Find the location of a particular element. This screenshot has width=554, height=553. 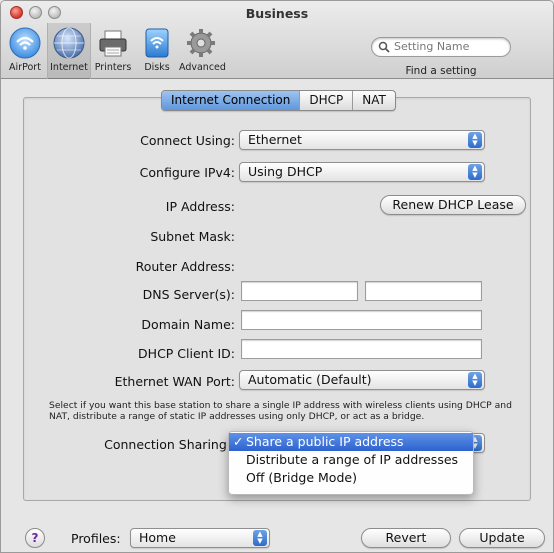

menu-item-distribute-range: Distribute a range of IP addresses is located at coordinates (351, 460).